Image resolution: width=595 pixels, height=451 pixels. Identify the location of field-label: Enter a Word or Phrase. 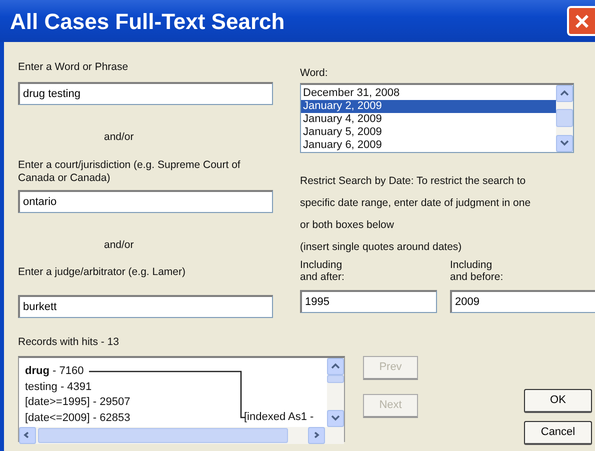
(73, 67).